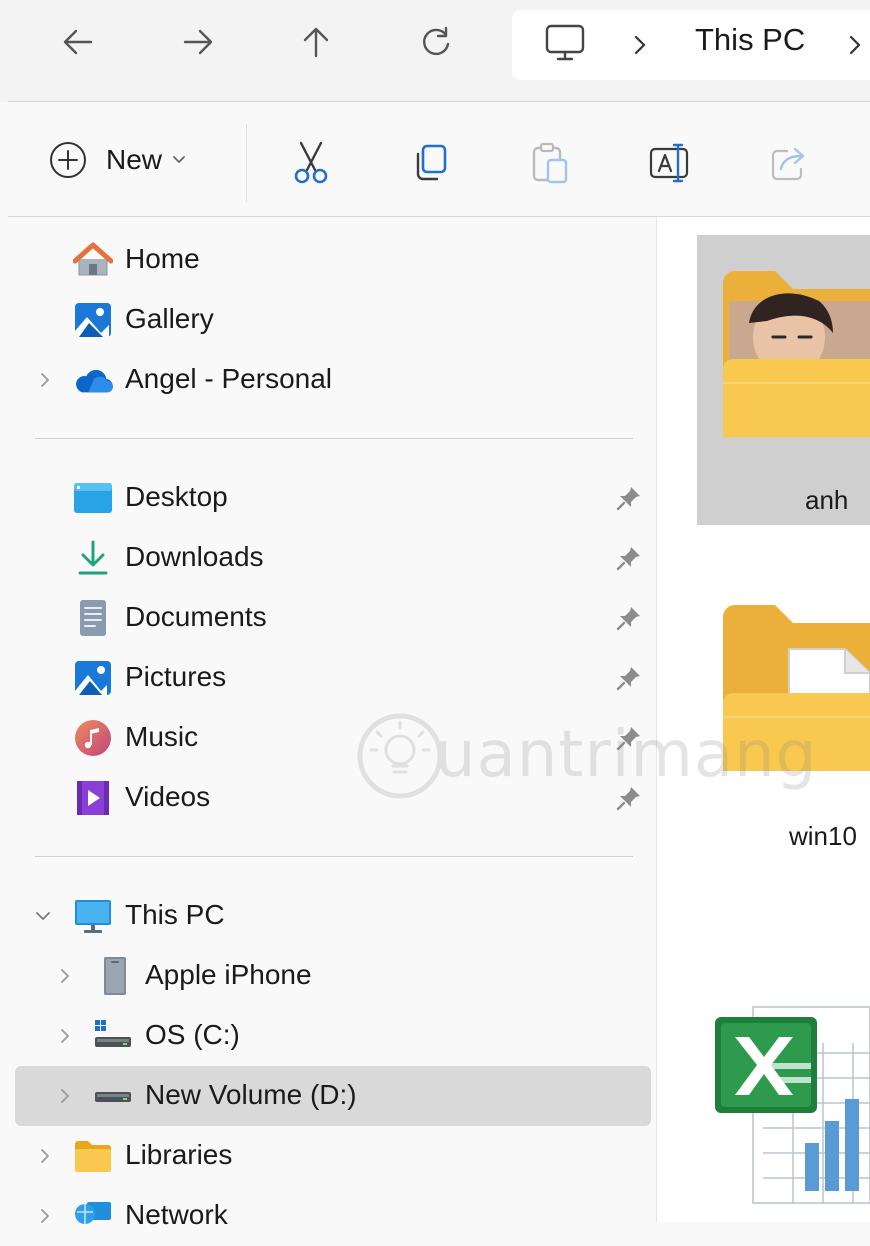 The width and height of the screenshot is (870, 1246). I want to click on sidebar-item-libraries: Libraries, so click(333, 1156).